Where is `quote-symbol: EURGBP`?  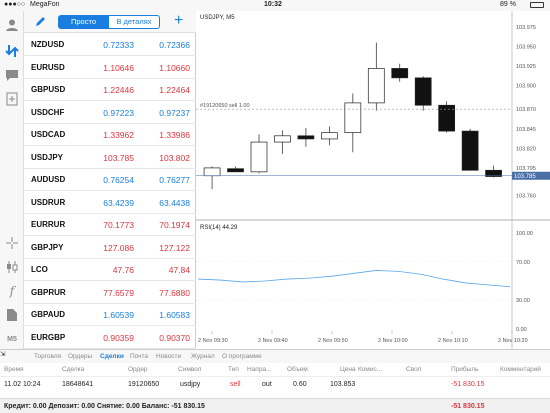 quote-symbol: EURGBP is located at coordinates (48, 337).